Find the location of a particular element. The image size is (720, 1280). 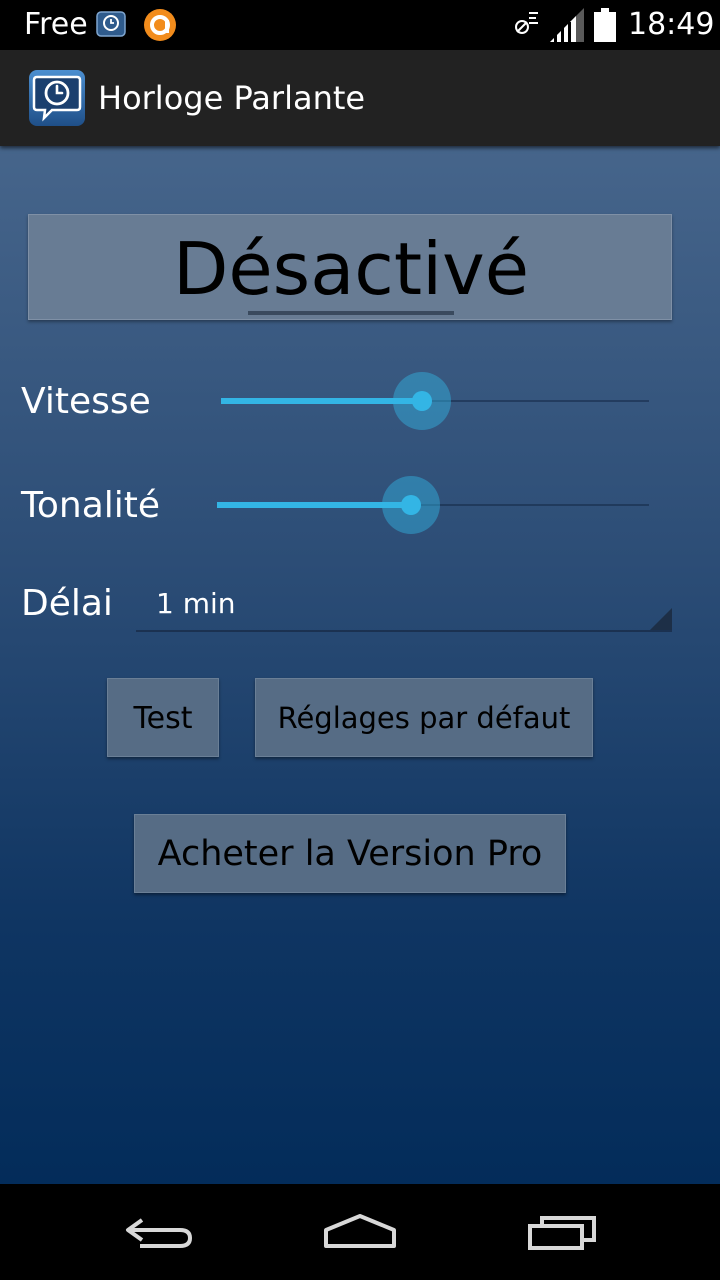

spinner-underline is located at coordinates (404, 631).